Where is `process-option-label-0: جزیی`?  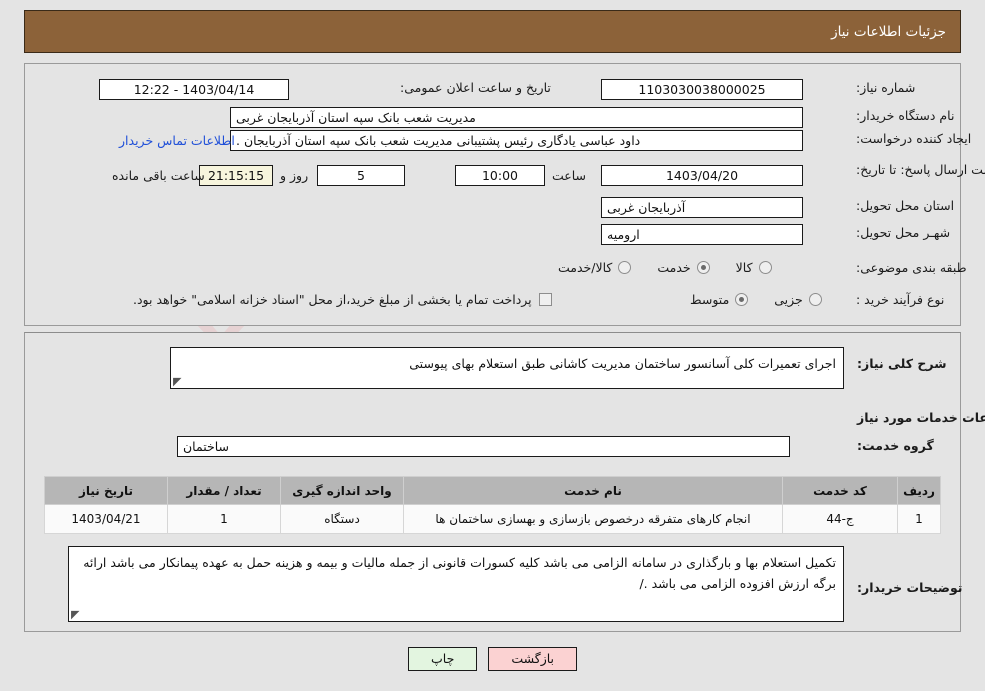
process-option-label-0: جزیی is located at coordinates (788, 299).